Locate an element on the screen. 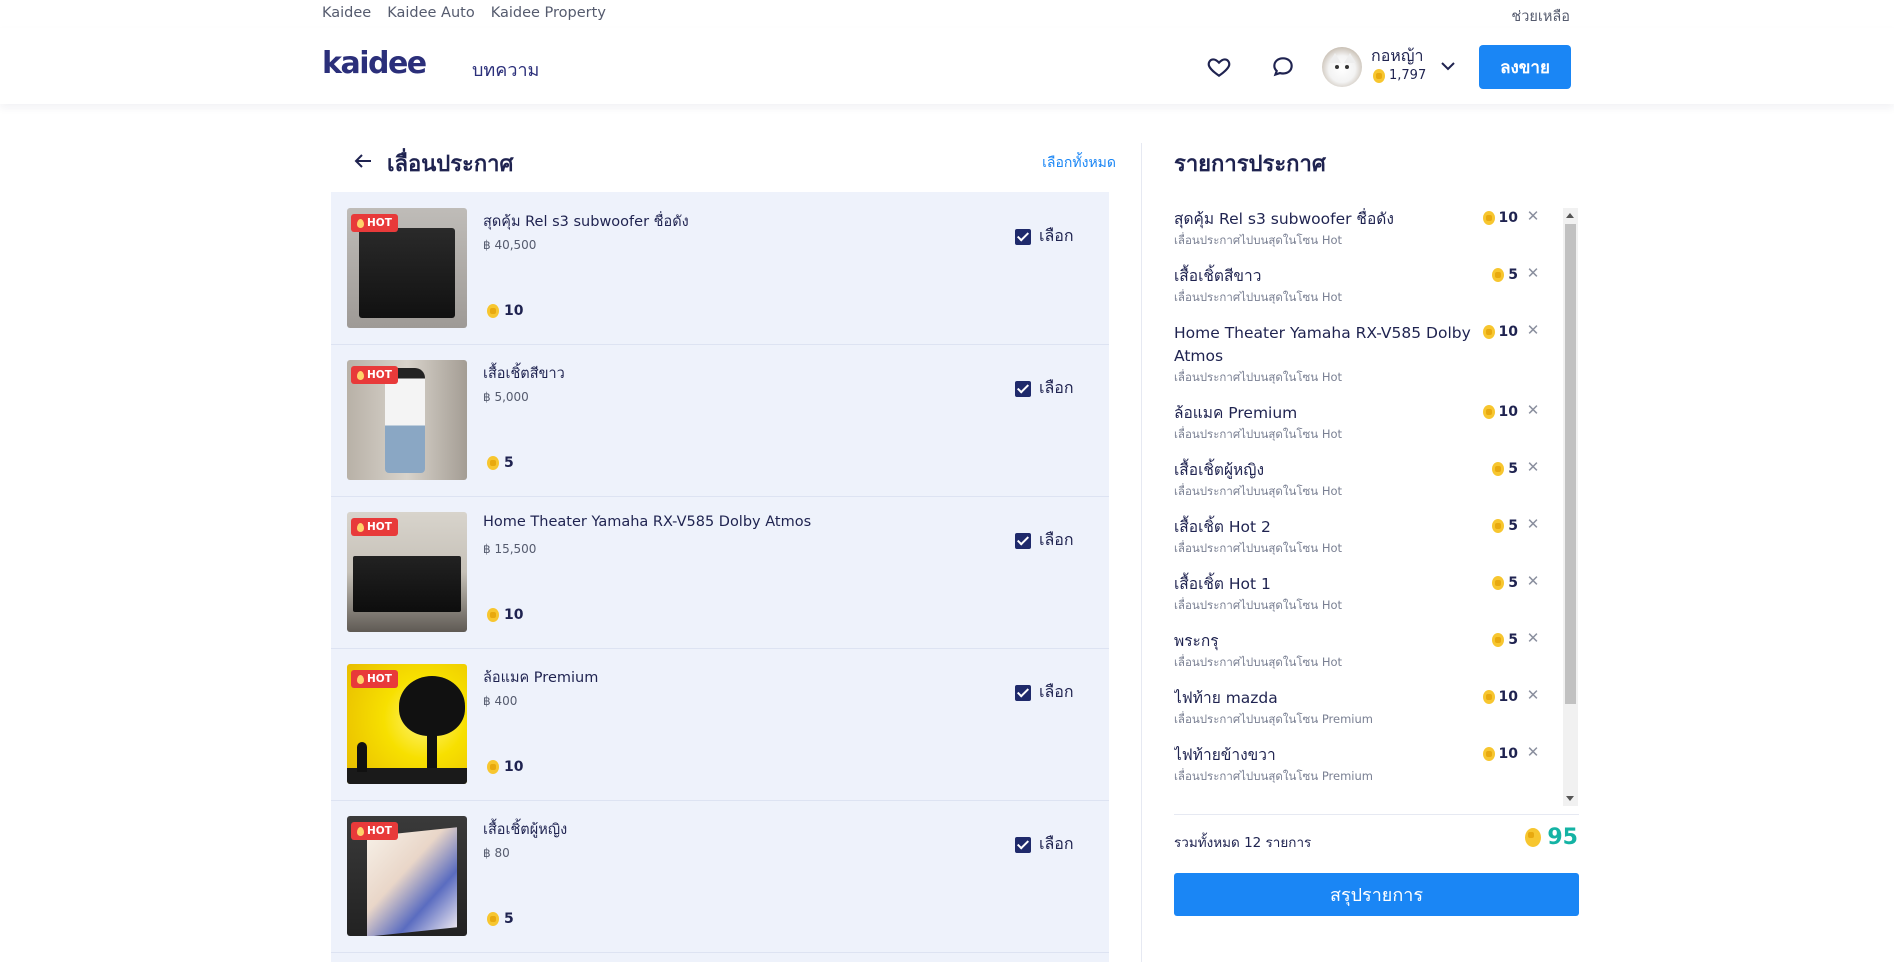  back-arrow-icon is located at coordinates (363, 161).